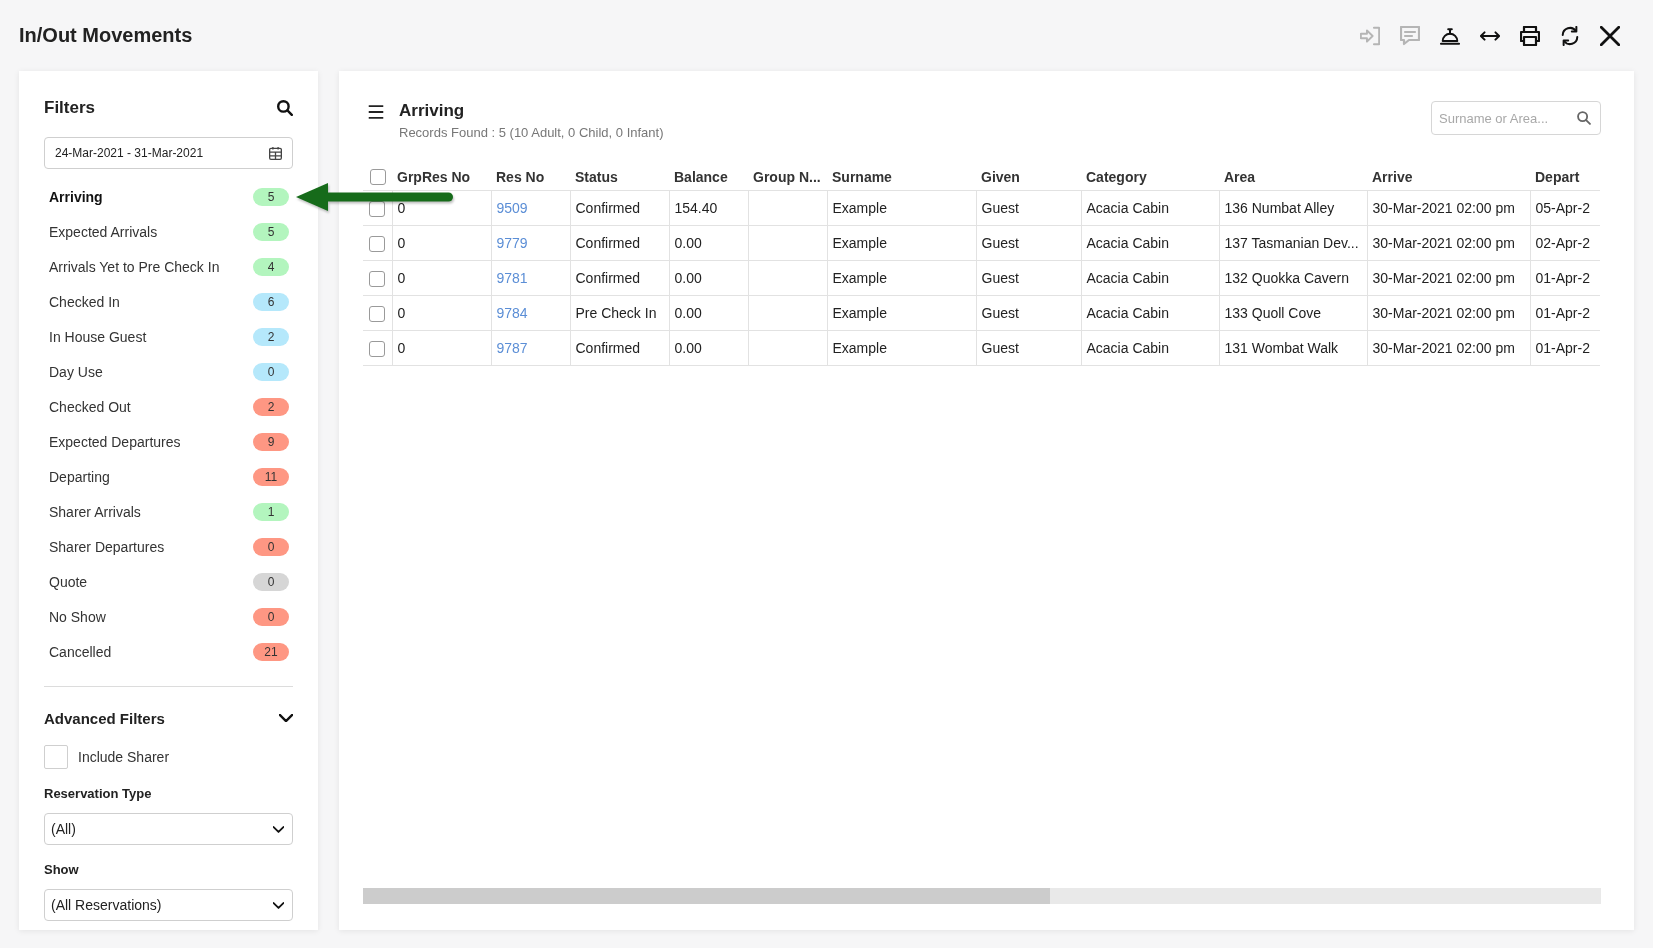  What do you see at coordinates (168, 546) in the screenshot?
I see `filter-item: Sharer Departures 0` at bounding box center [168, 546].